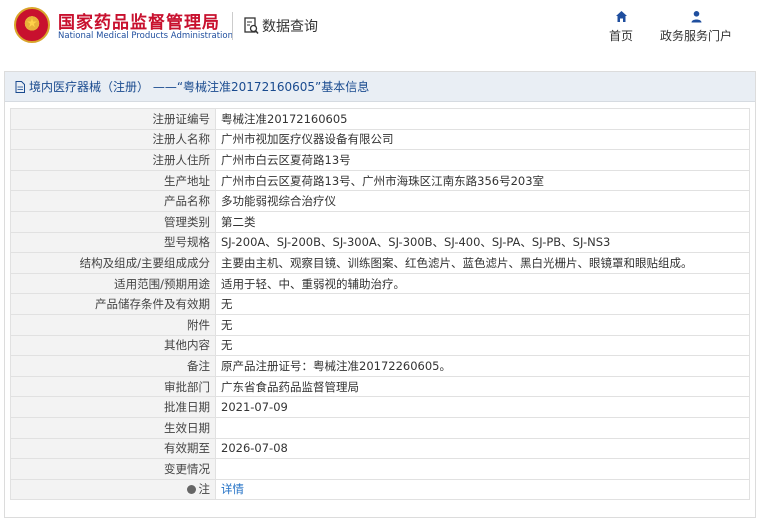 The image size is (760, 521). Describe the element at coordinates (113, 160) in the screenshot. I see `field-label: 注册人住所` at that location.